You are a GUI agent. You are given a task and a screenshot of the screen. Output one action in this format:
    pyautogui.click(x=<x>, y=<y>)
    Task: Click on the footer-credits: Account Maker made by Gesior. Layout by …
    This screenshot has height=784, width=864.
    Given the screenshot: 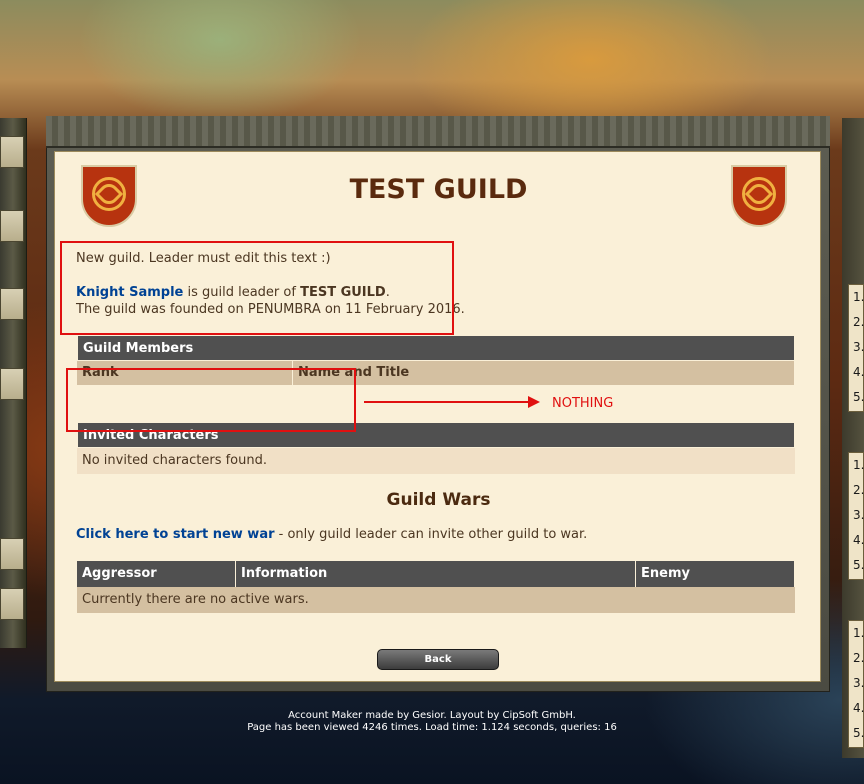 What is the action you would take?
    pyautogui.click(x=432, y=715)
    